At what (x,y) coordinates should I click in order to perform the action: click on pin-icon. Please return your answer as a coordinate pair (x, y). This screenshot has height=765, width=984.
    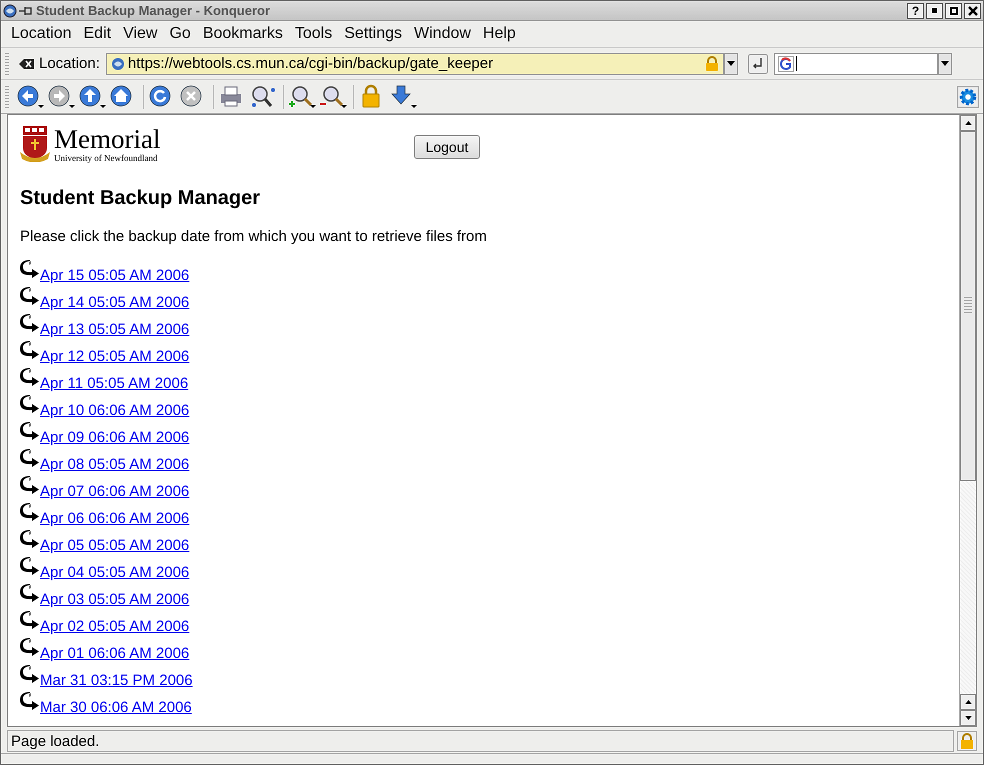
    Looking at the image, I should click on (26, 11).